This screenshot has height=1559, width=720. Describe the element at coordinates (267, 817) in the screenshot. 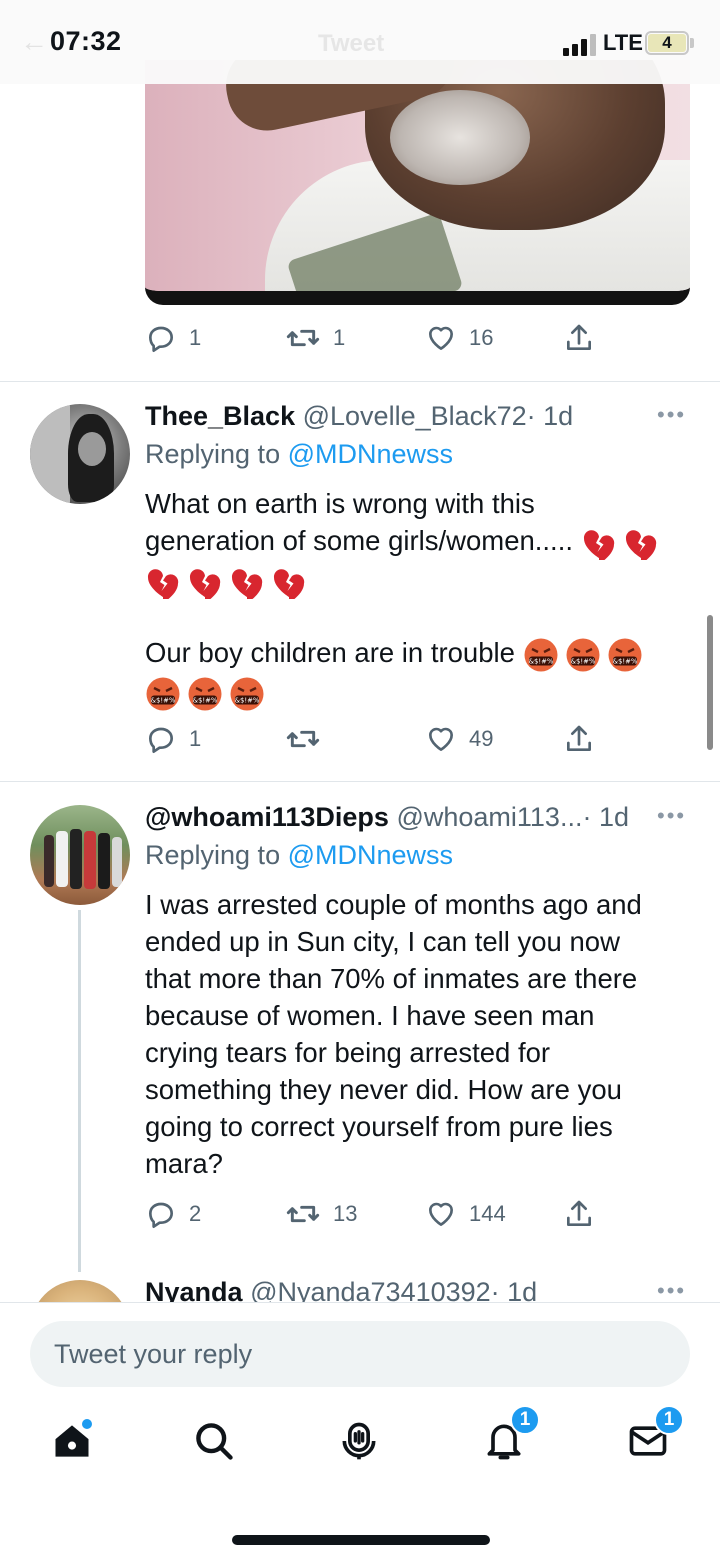

I see `display-name: @whoami113Dieps` at that location.